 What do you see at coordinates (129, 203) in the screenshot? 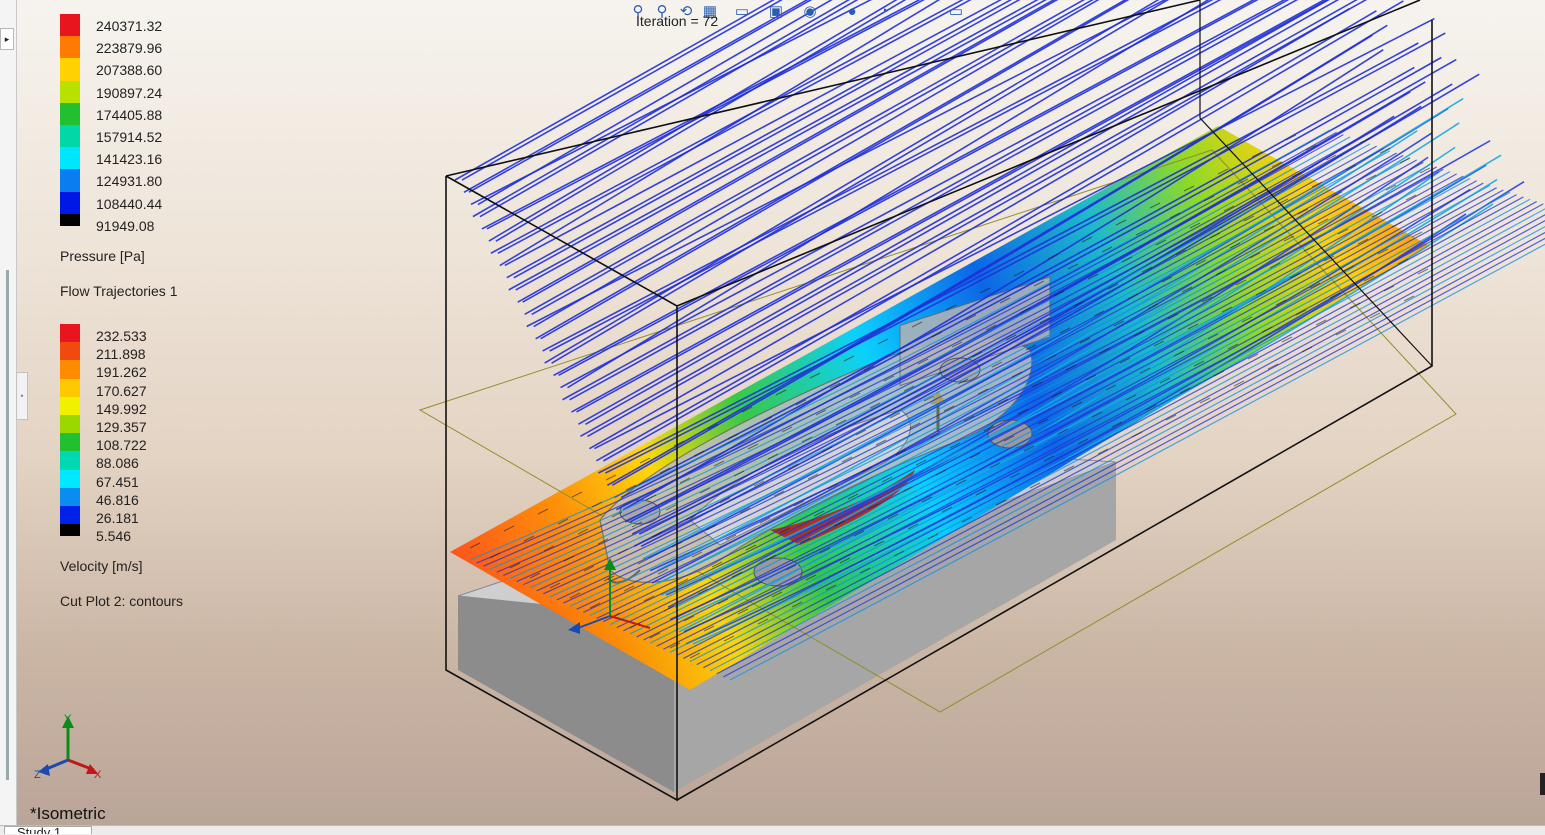
I see `pressure-value-label: 108440.44` at bounding box center [129, 203].